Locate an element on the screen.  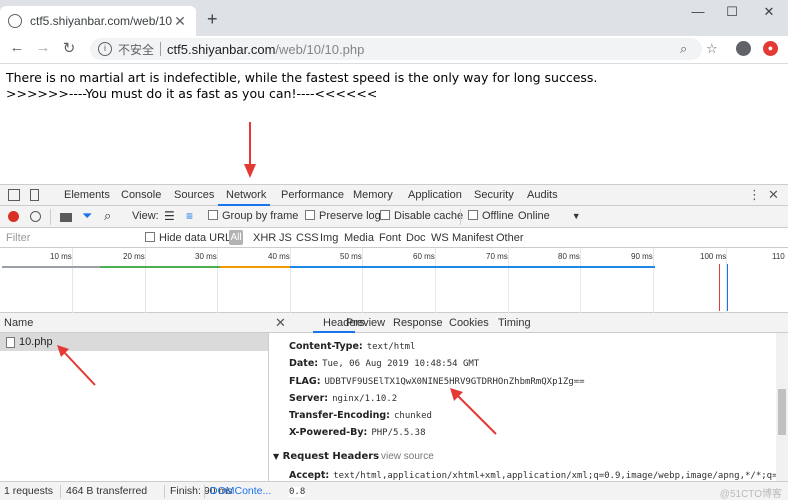
tab-network: Network is located at coordinates (246, 195).